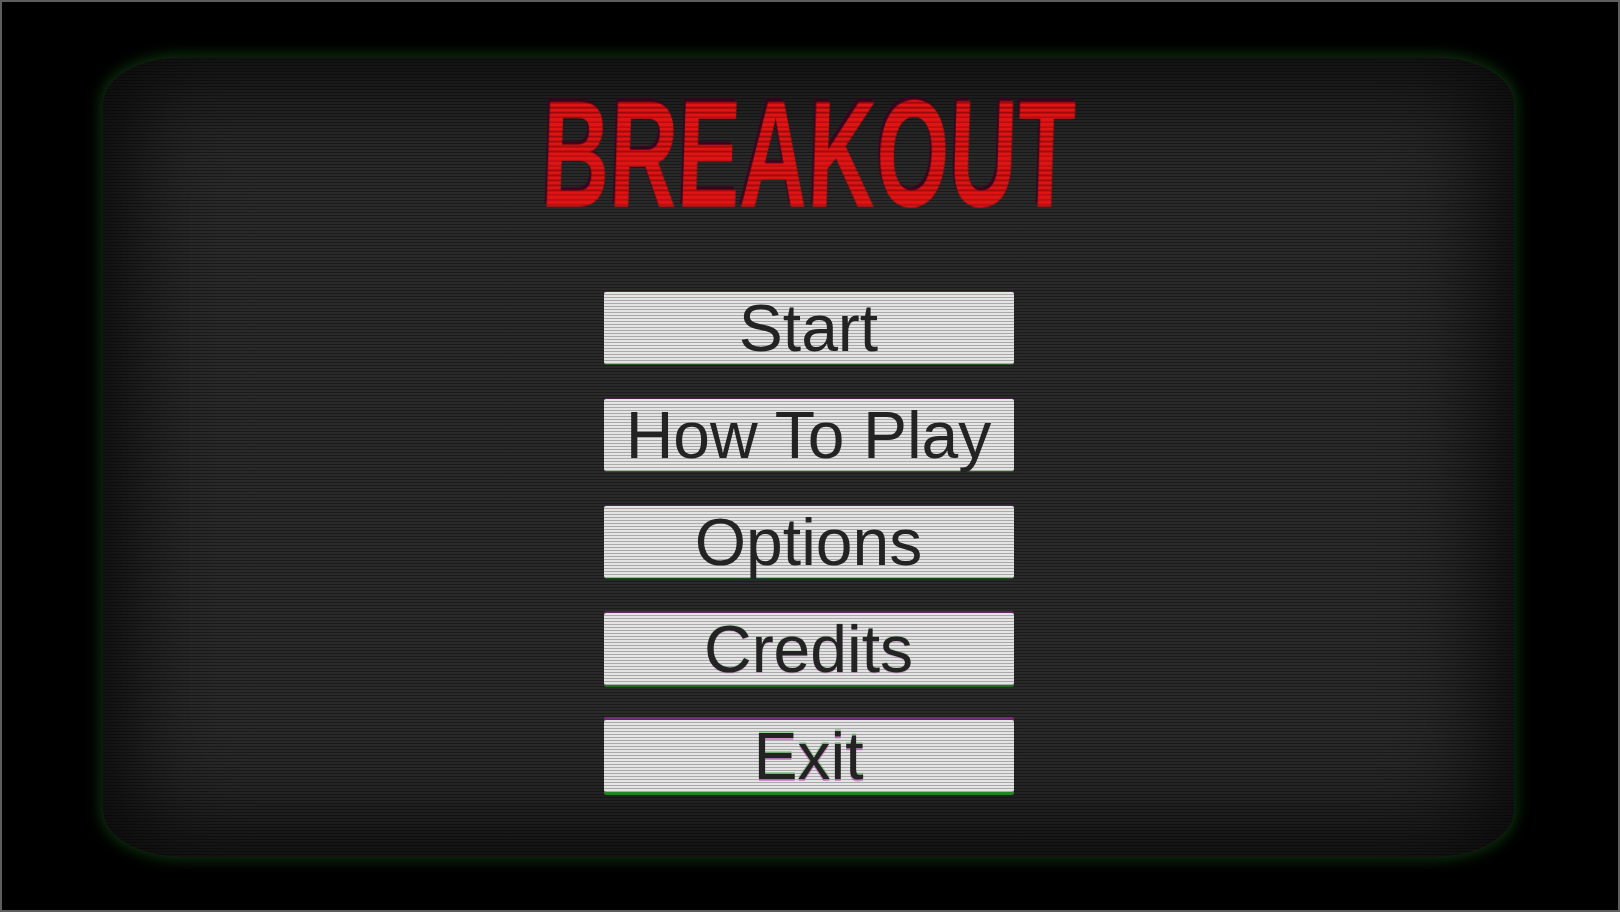 Image resolution: width=1620 pixels, height=912 pixels. I want to click on menu-button: Credits, so click(808, 649).